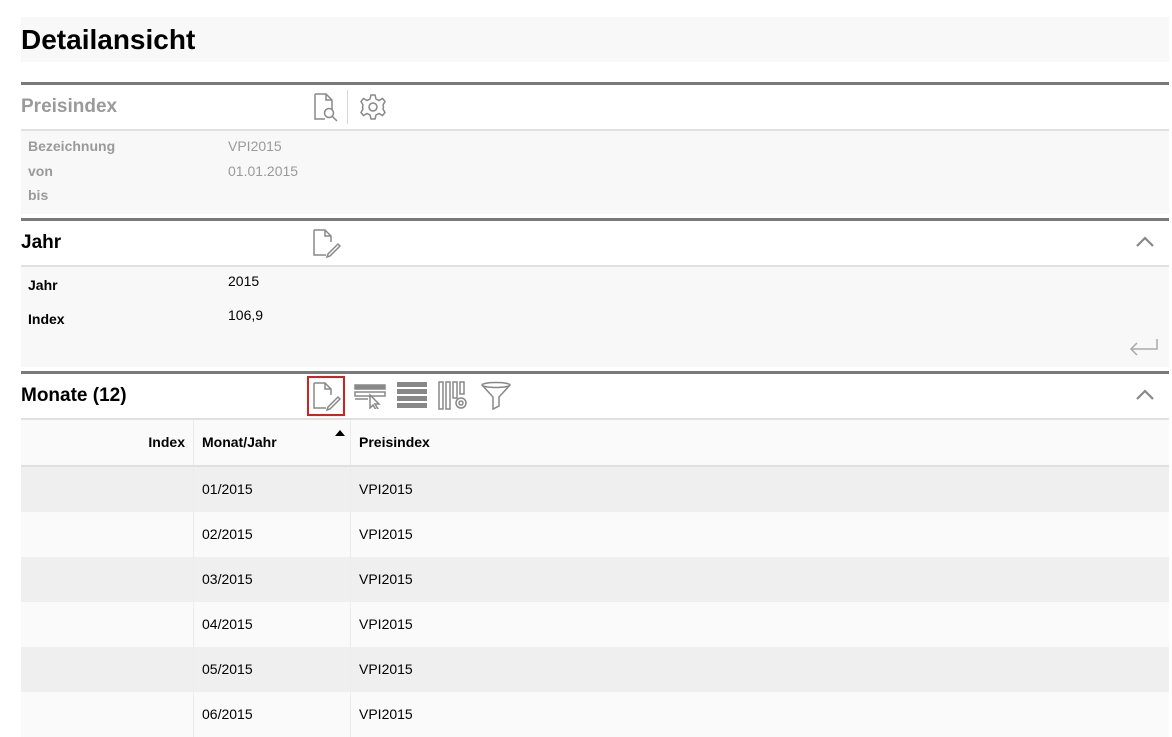 The width and height of the screenshot is (1172, 737). Describe the element at coordinates (598, 197) in the screenshot. I see `field-row: bis` at that location.